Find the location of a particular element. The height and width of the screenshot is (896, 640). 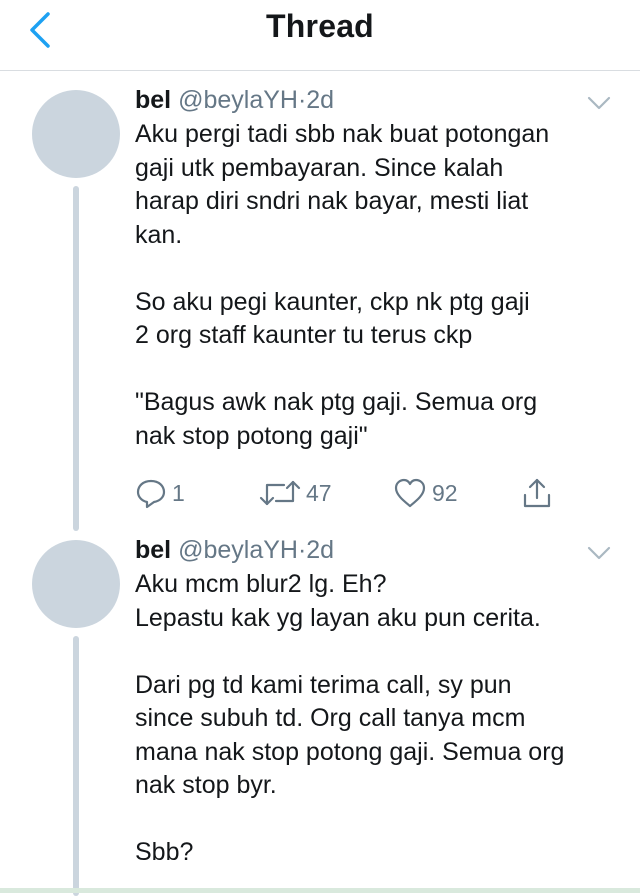

retweet-button: 47 is located at coordinates (295, 493).